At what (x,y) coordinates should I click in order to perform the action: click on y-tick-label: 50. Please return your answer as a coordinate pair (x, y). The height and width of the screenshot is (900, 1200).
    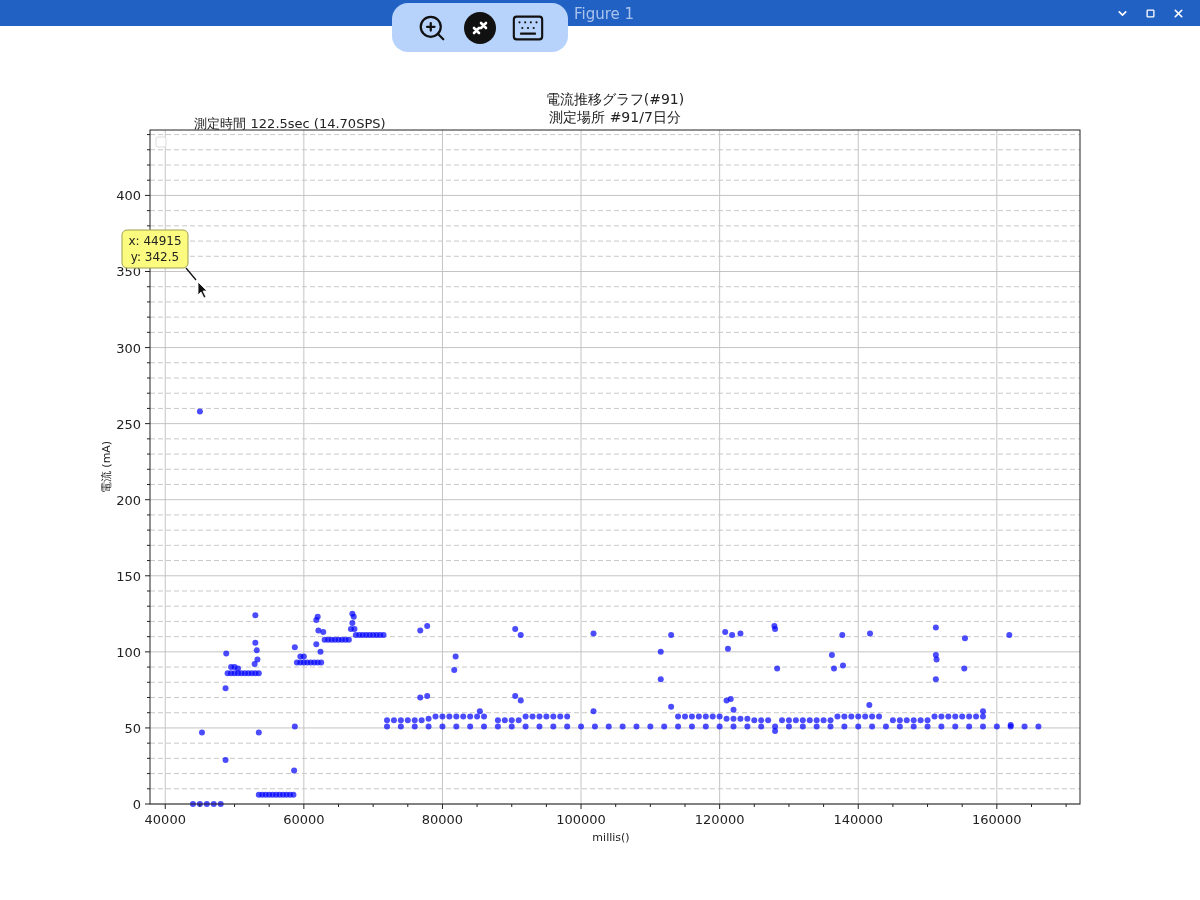
    Looking at the image, I should click on (132, 728).